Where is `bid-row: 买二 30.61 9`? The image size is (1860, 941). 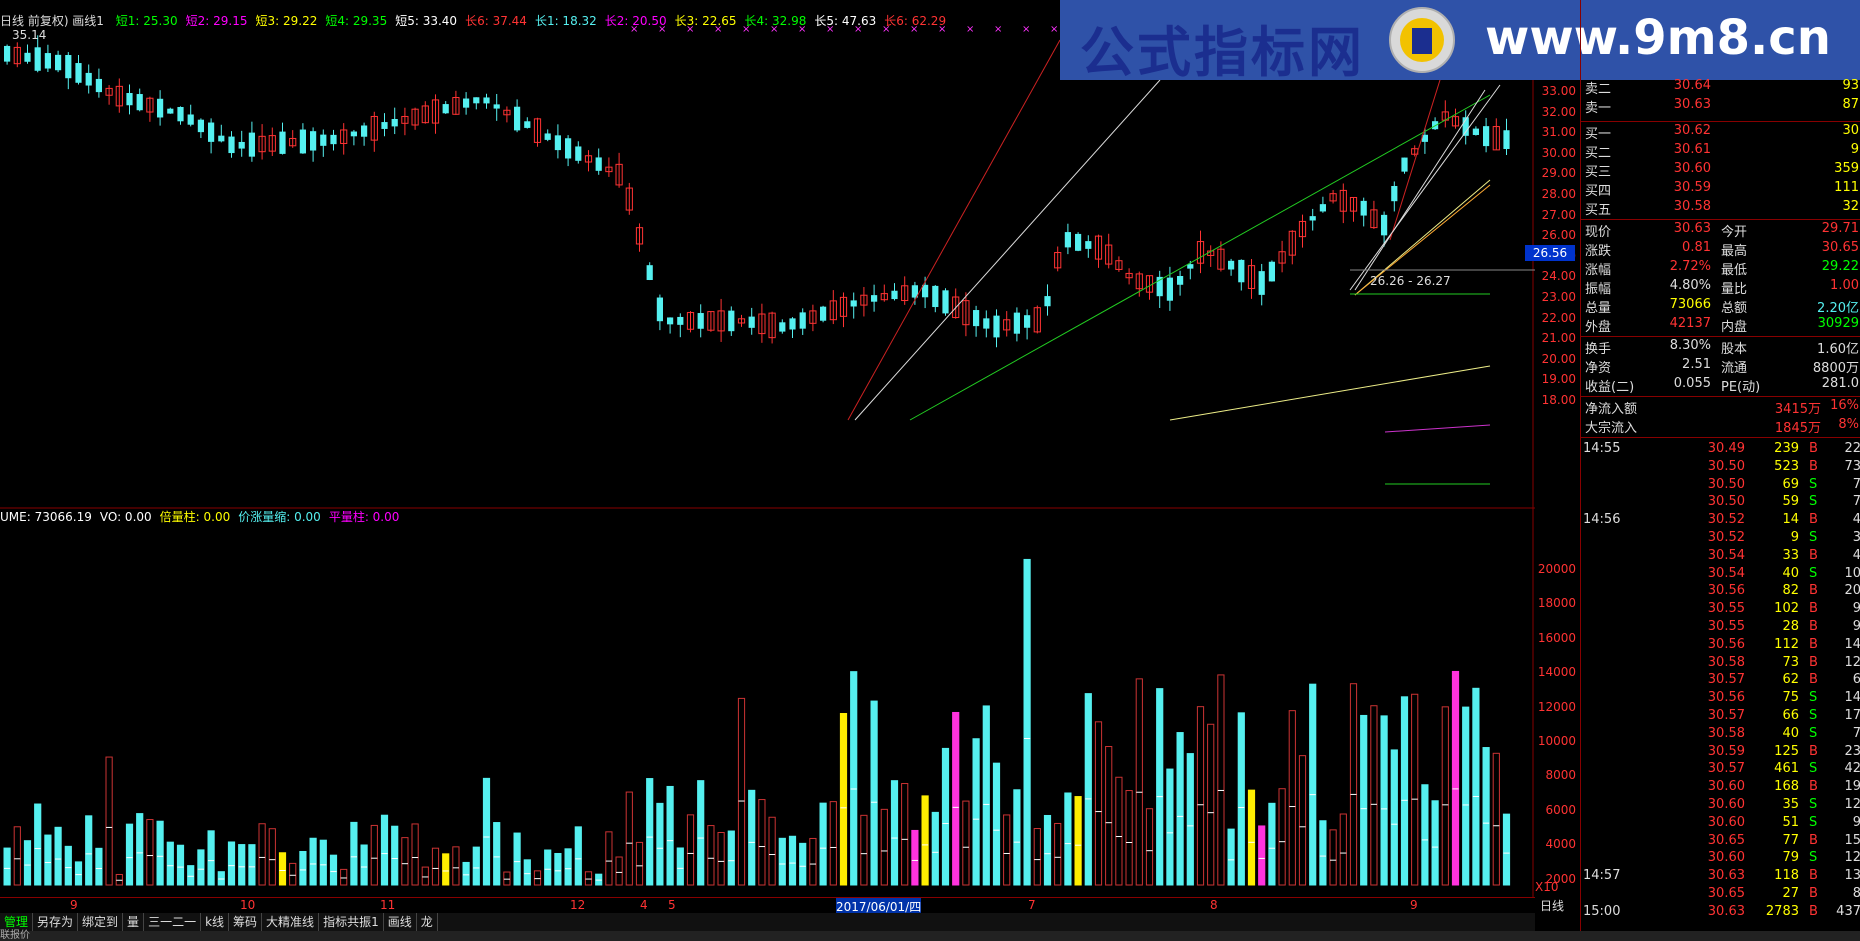
bid-row: 买二 30.61 9 is located at coordinates (1720, 151).